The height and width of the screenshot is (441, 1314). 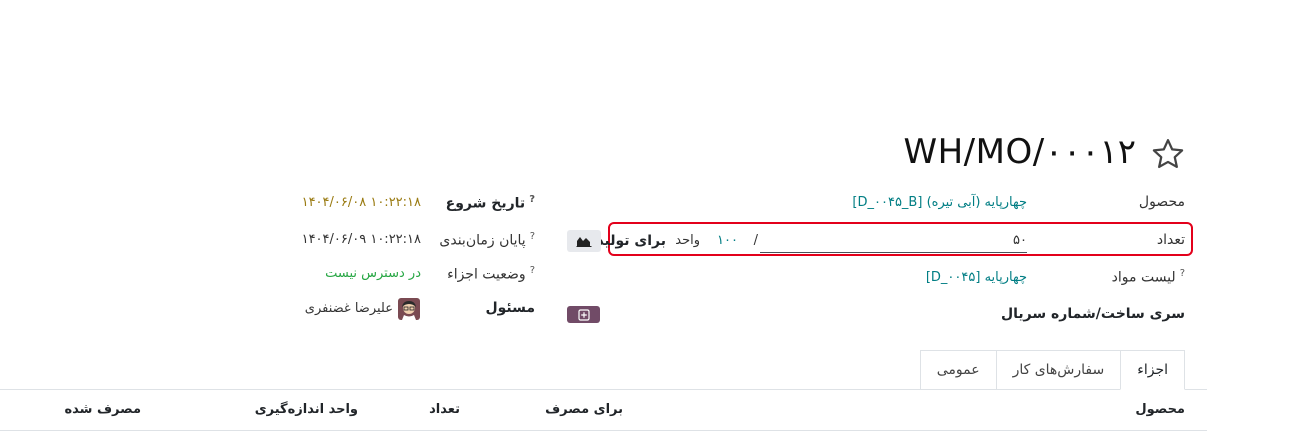 I want to click on components-status-value: در دسترس نیست, so click(x=373, y=273).